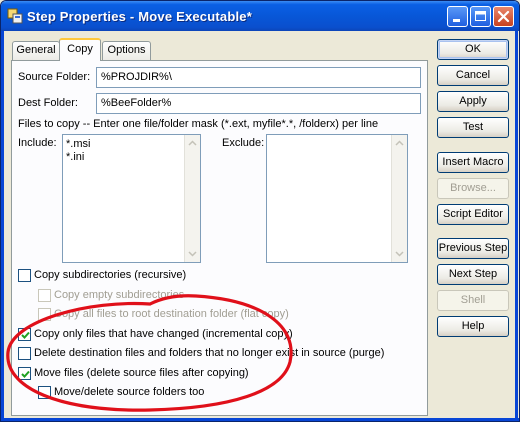 The image size is (520, 422). Describe the element at coordinates (36, 50) in the screenshot. I see `tab-general: General` at that location.